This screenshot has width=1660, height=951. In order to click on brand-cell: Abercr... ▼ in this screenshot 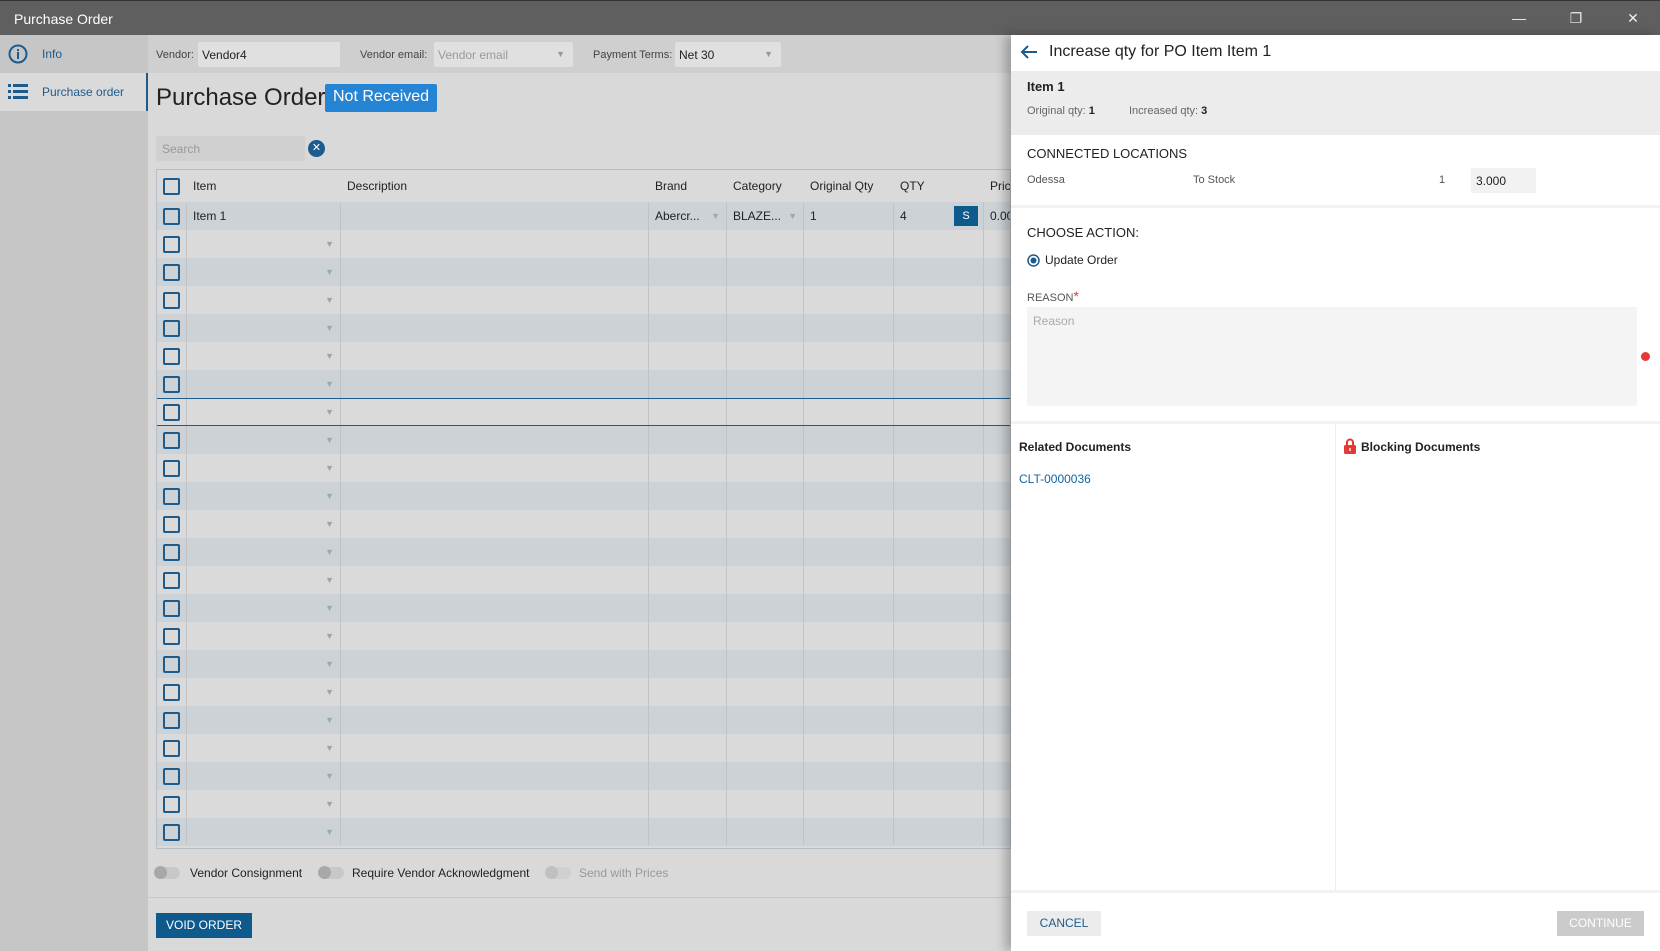, I will do `click(688, 216)`.